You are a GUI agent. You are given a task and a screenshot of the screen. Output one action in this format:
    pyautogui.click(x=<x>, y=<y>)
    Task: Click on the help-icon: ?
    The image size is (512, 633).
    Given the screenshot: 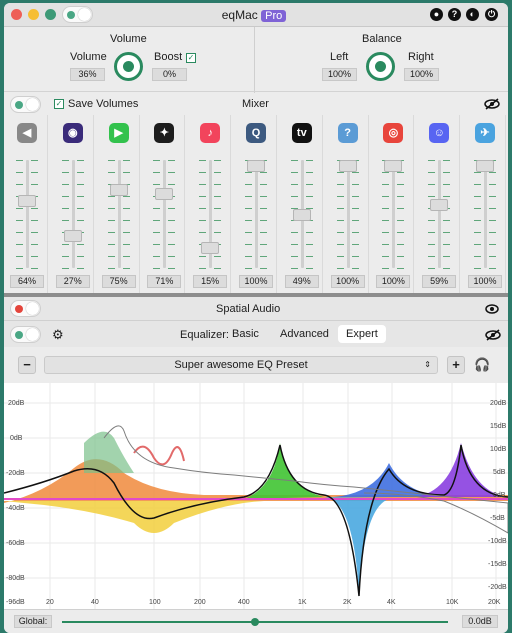 What is the action you would take?
    pyautogui.click(x=454, y=14)
    